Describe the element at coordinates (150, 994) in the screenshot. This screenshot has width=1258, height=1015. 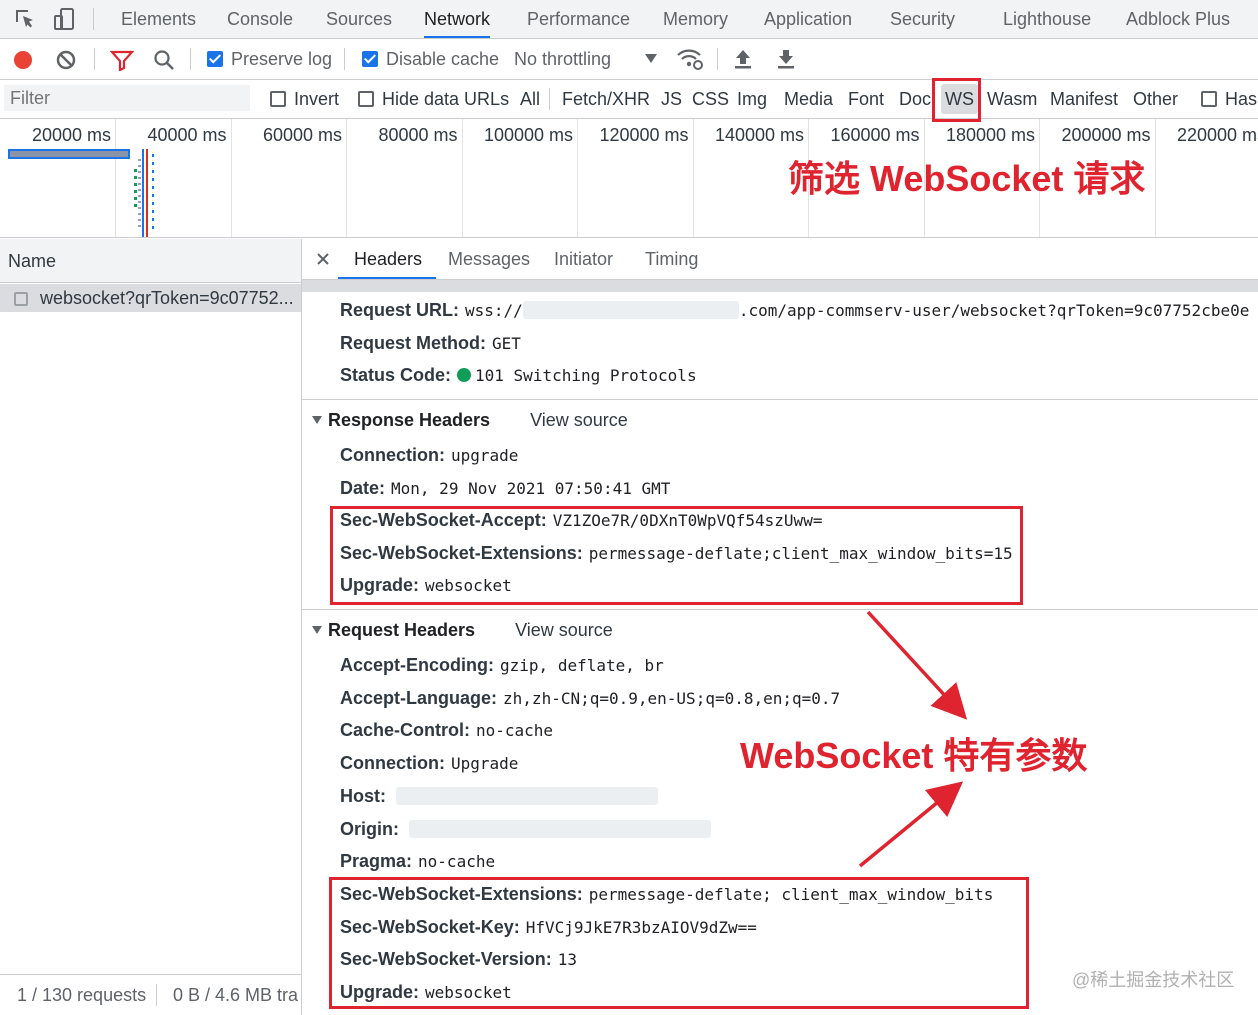
I see `status-bar: 1 / 130 requests 0 B / 4.6 MB tra` at that location.